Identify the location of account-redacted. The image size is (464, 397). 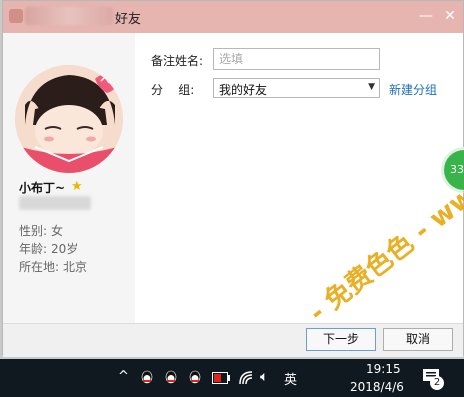
(55, 203).